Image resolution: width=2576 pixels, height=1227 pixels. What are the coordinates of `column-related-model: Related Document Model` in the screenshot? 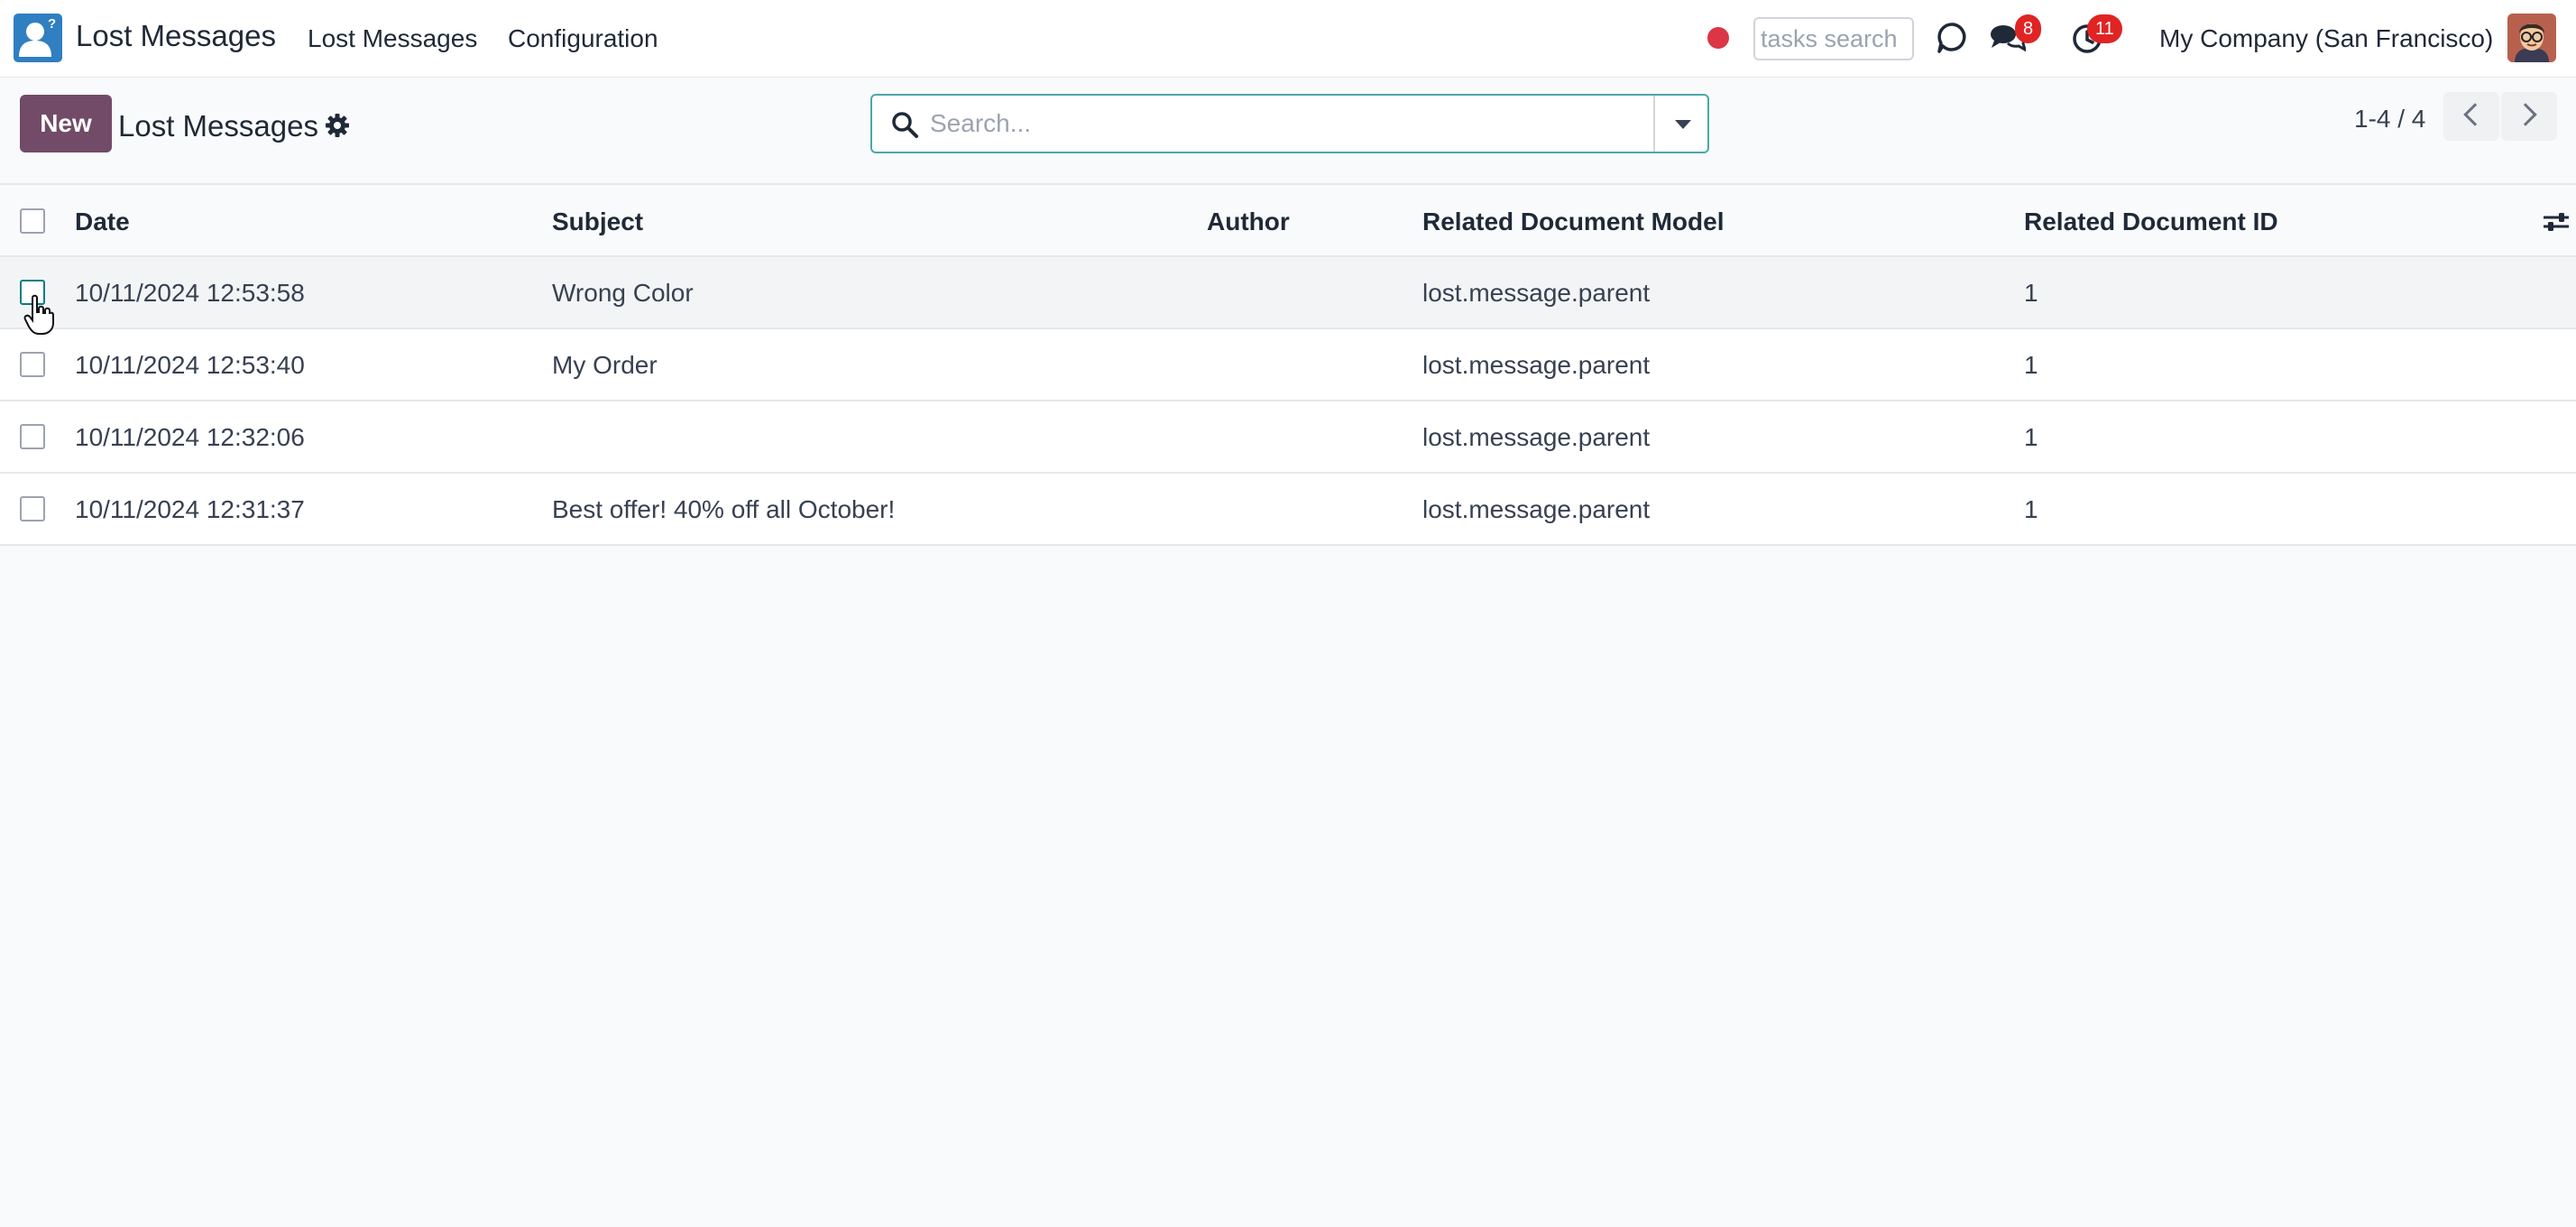 It's located at (1573, 222).